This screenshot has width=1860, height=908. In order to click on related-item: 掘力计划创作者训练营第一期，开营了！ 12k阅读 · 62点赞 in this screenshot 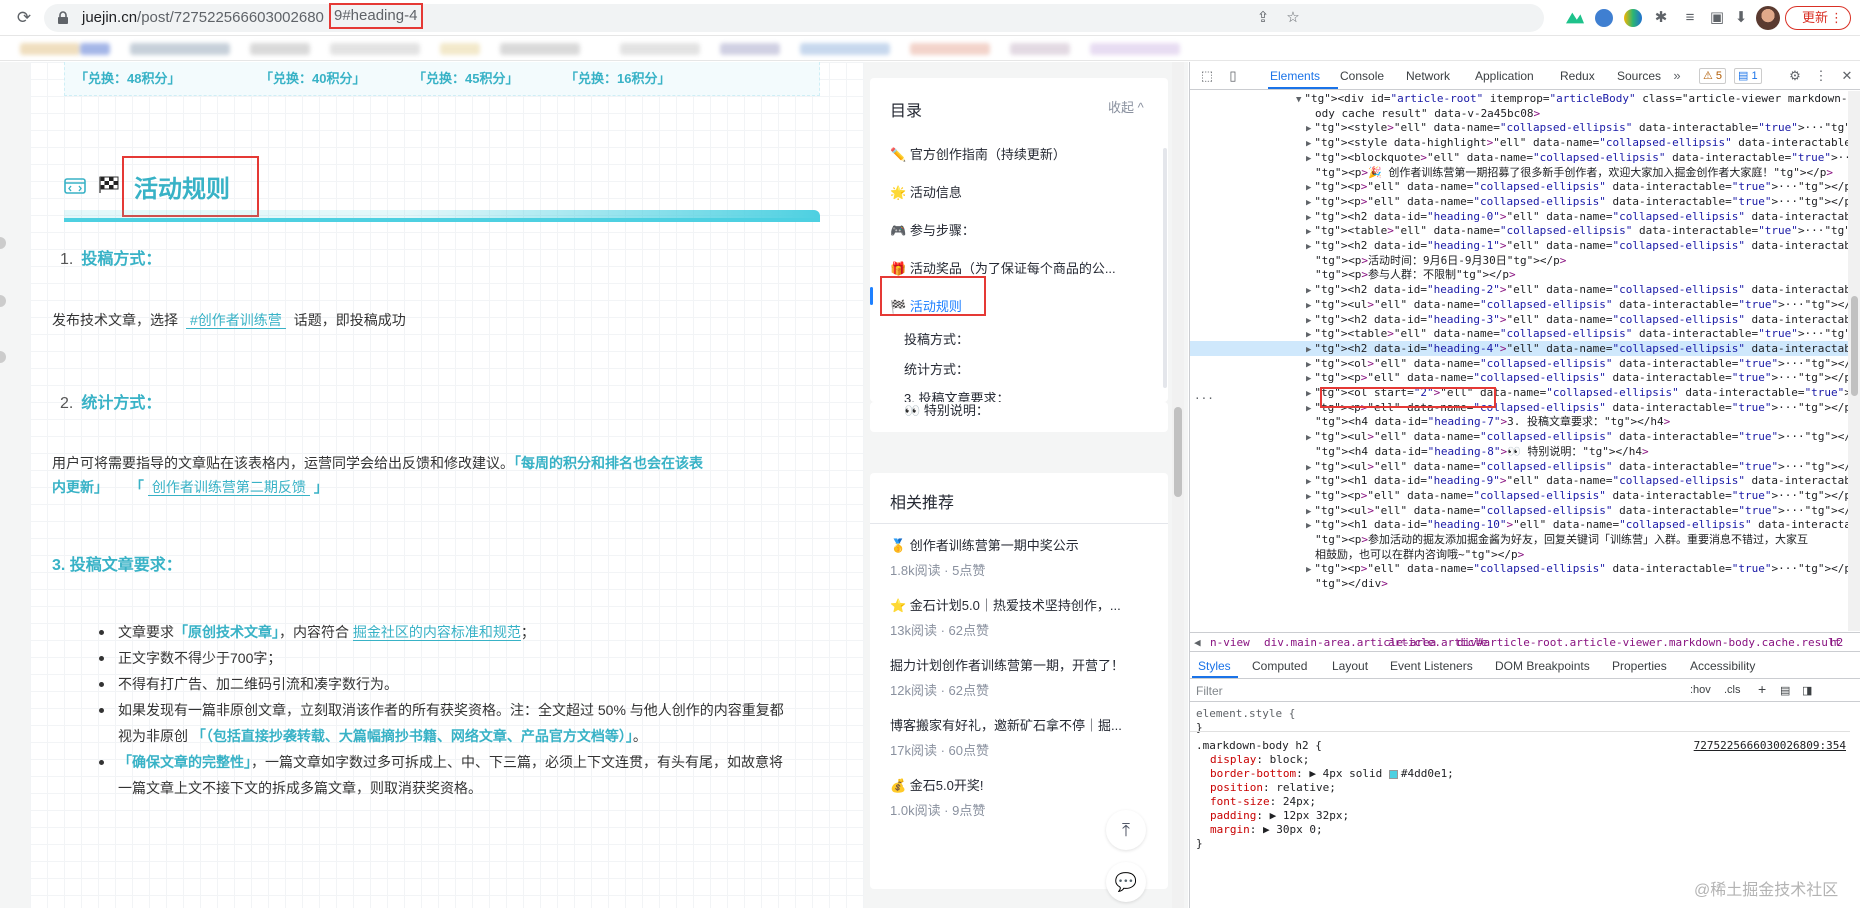, I will do `click(1021, 677)`.